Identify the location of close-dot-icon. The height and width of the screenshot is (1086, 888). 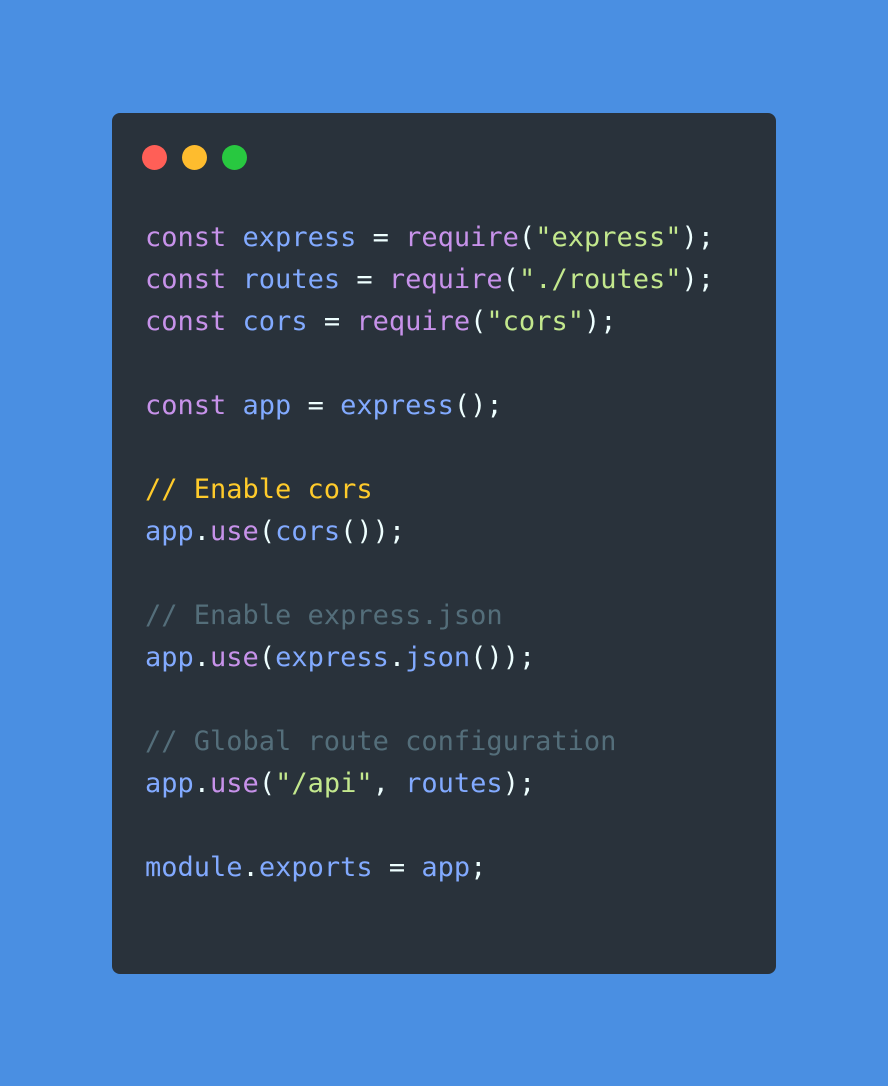
(154, 157).